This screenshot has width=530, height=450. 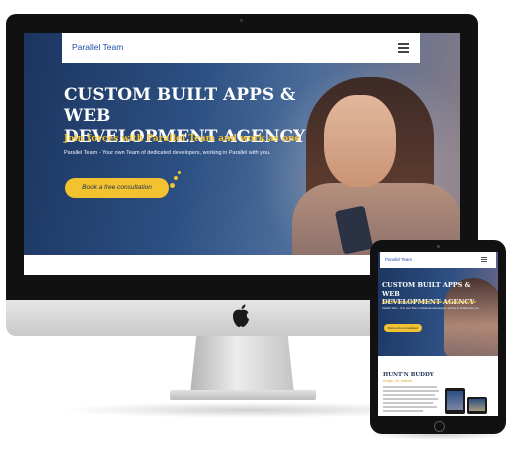 I want to click on tablet-home-button, so click(x=439, y=426).